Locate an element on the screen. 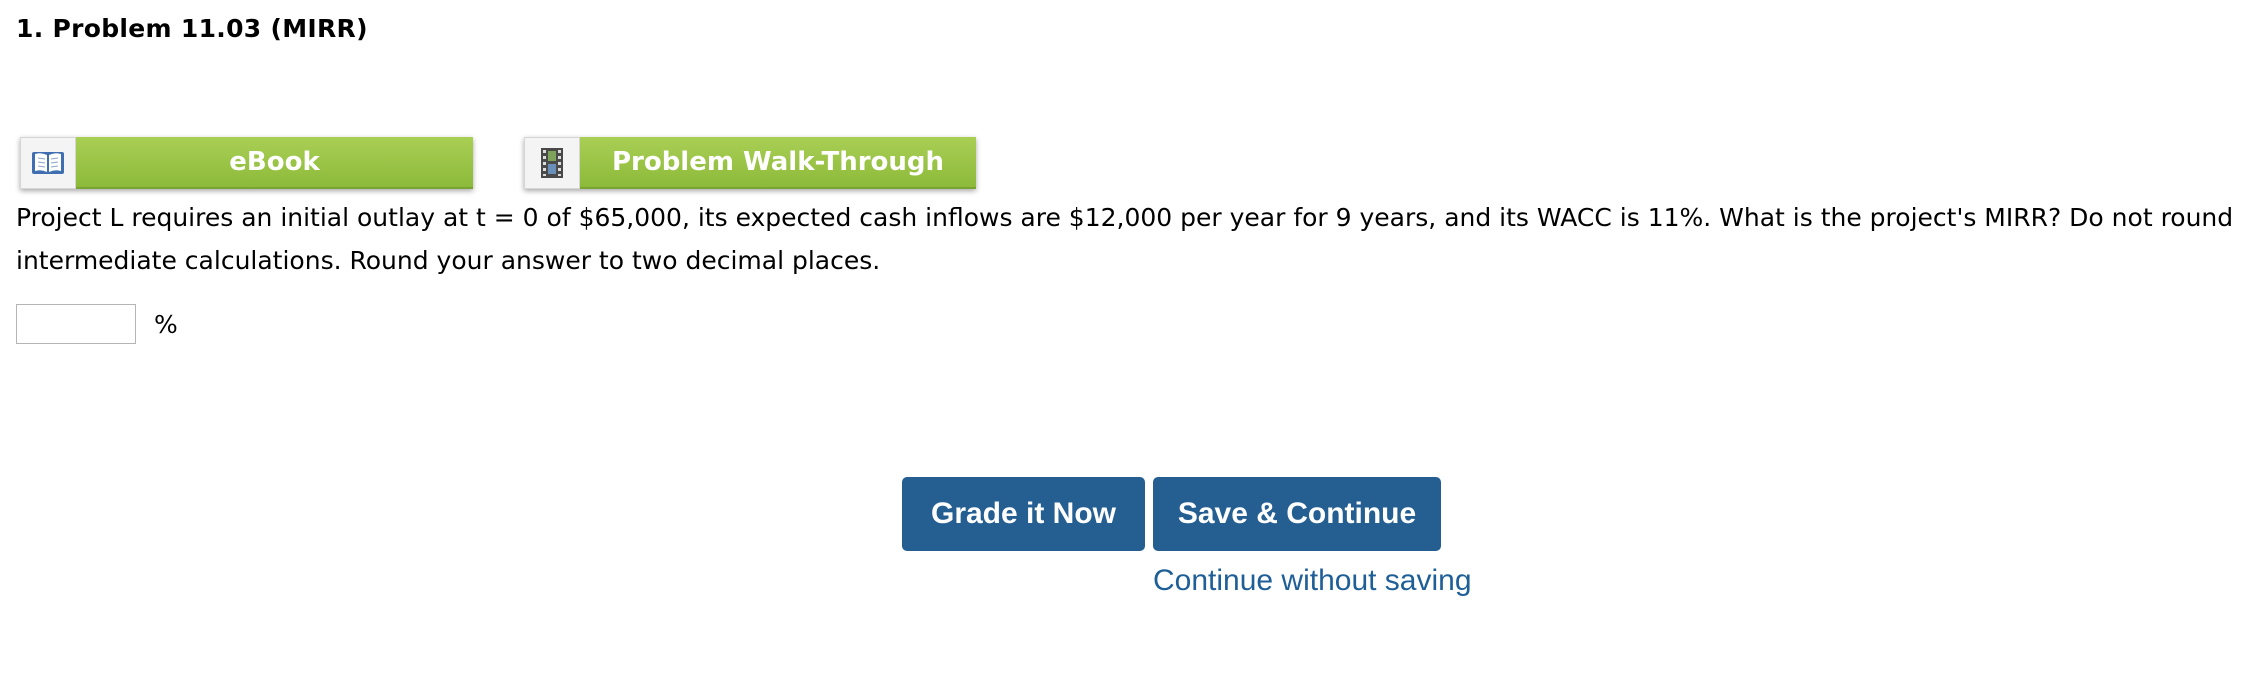 The height and width of the screenshot is (697, 2253). save-and-continue-button: Save & Continue is located at coordinates (1297, 514).